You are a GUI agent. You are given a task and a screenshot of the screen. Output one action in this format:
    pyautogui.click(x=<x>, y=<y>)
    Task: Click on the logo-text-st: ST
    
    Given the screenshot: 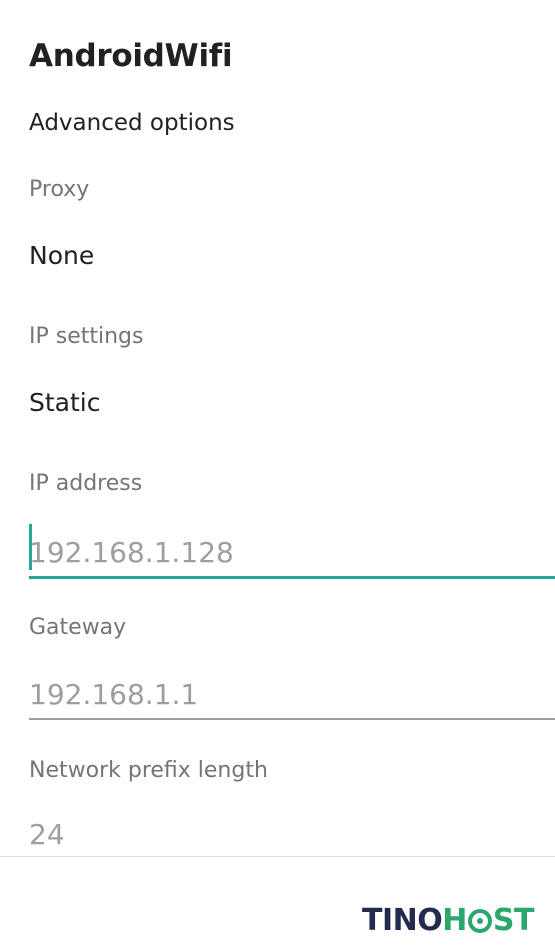 What is the action you would take?
    pyautogui.click(x=513, y=920)
    